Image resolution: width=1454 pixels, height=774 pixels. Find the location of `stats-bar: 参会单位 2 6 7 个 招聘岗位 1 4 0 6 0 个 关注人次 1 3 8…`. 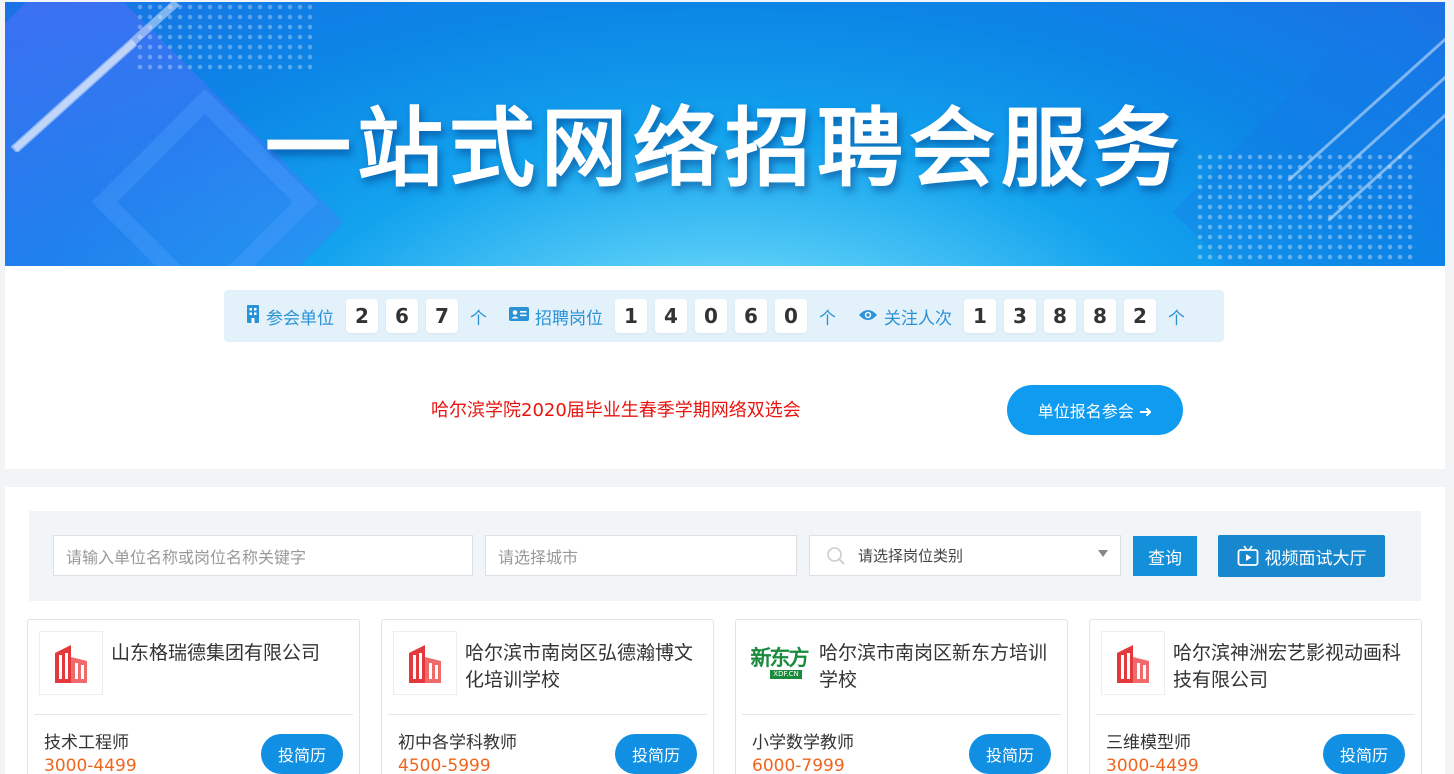

stats-bar: 参会单位 2 6 7 个 招聘岗位 1 4 0 6 0 个 关注人次 1 3 8… is located at coordinates (724, 316).